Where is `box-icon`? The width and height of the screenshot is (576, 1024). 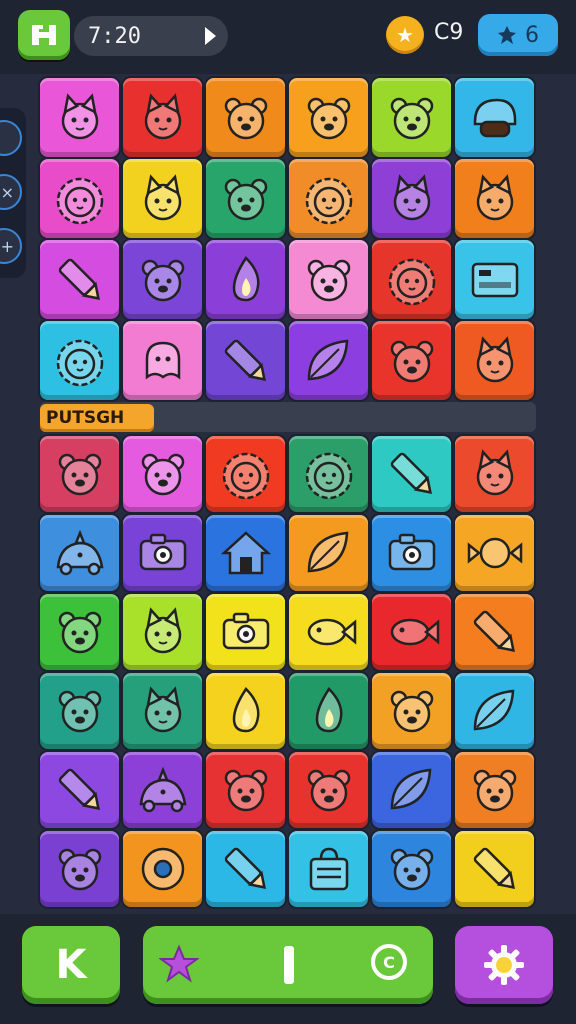
box-icon is located at coordinates (494, 279).